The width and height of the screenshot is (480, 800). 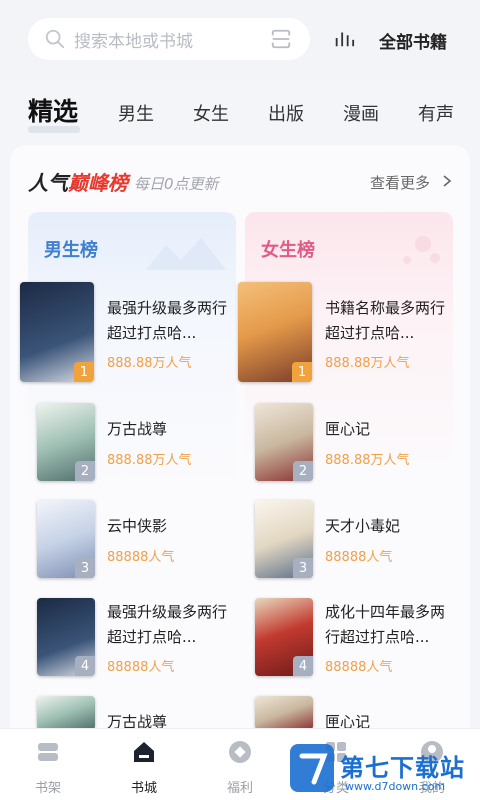 I want to click on watermark-text: 第七下载站, so click(x=402, y=768).